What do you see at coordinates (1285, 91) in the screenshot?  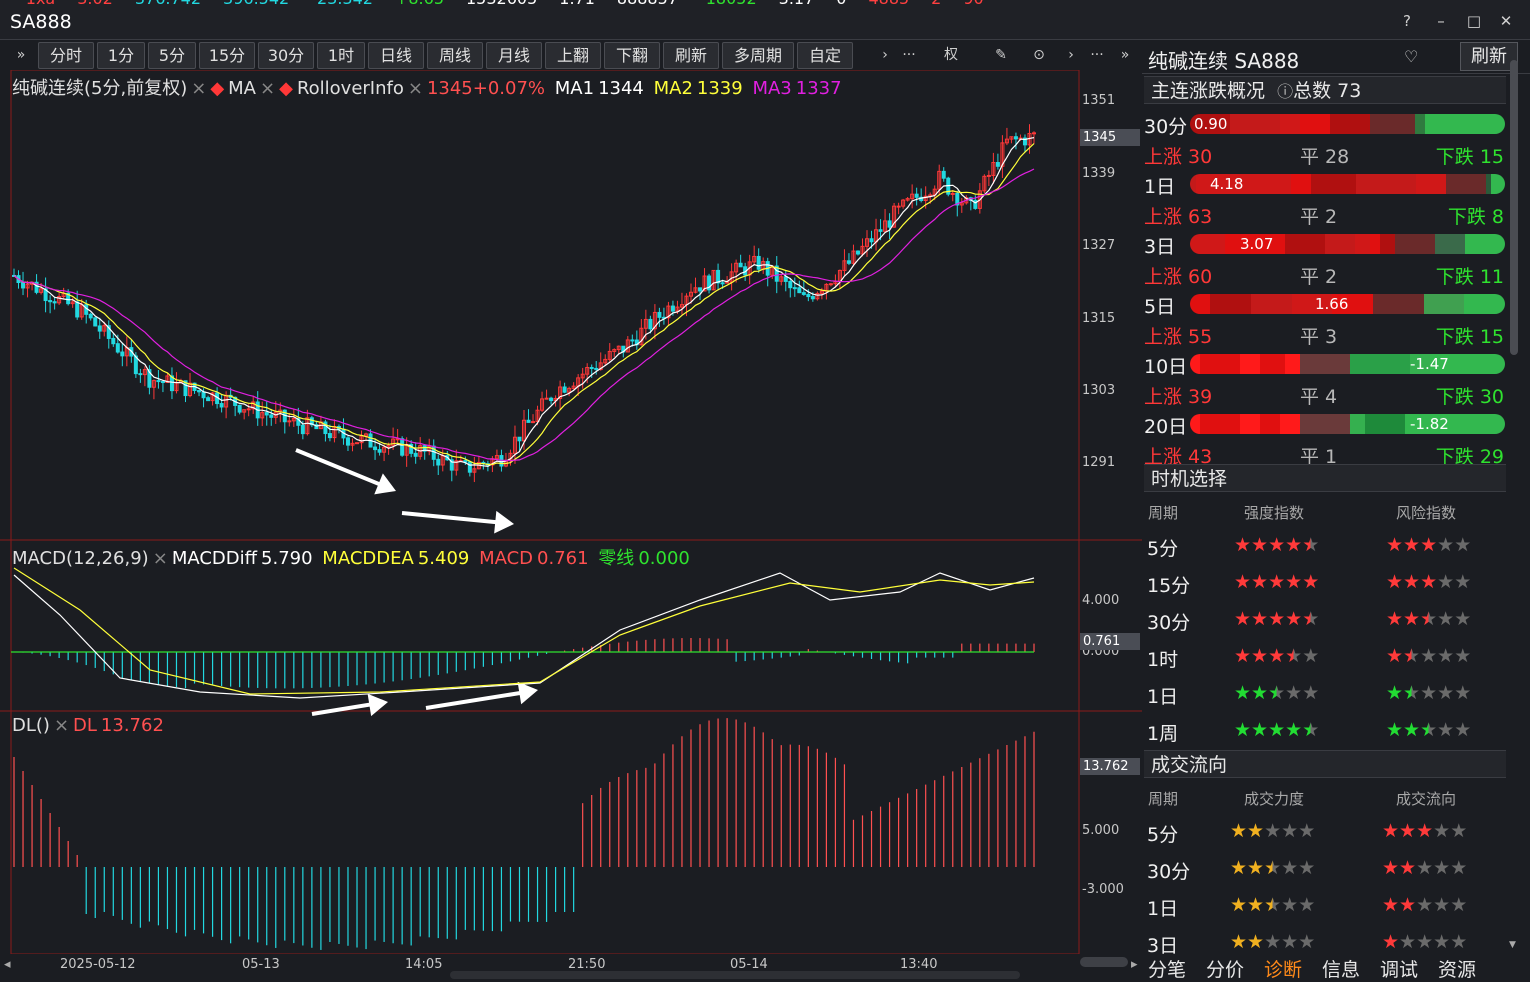 I see `help-circle-icon: ⓘ` at bounding box center [1285, 91].